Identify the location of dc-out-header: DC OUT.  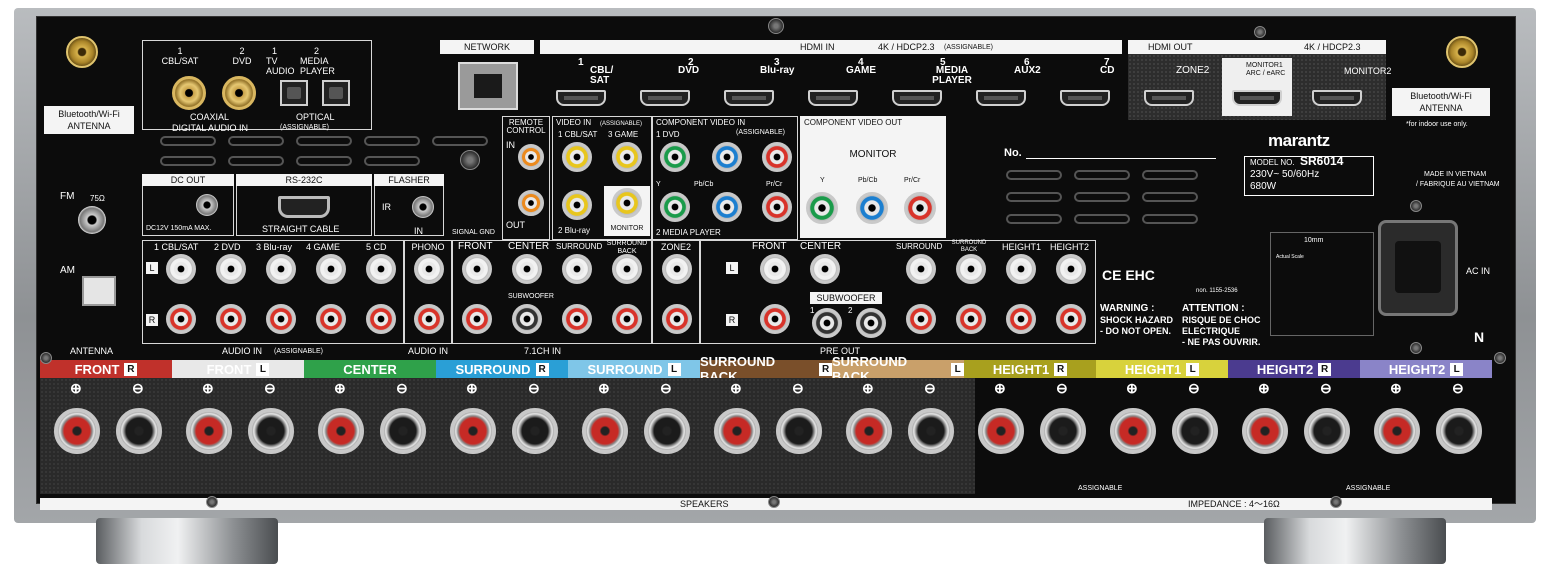
(188, 180).